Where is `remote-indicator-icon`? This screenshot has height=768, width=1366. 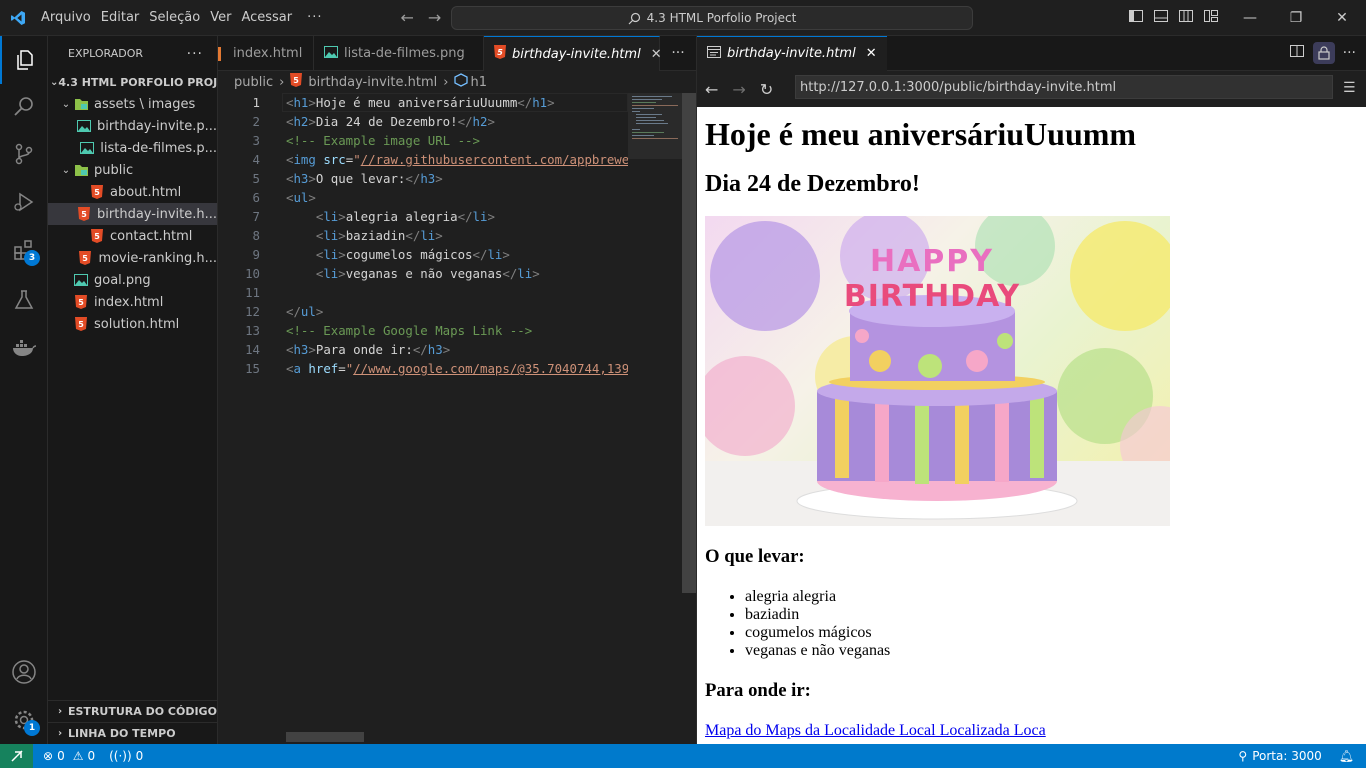
remote-indicator-icon is located at coordinates (16, 756).